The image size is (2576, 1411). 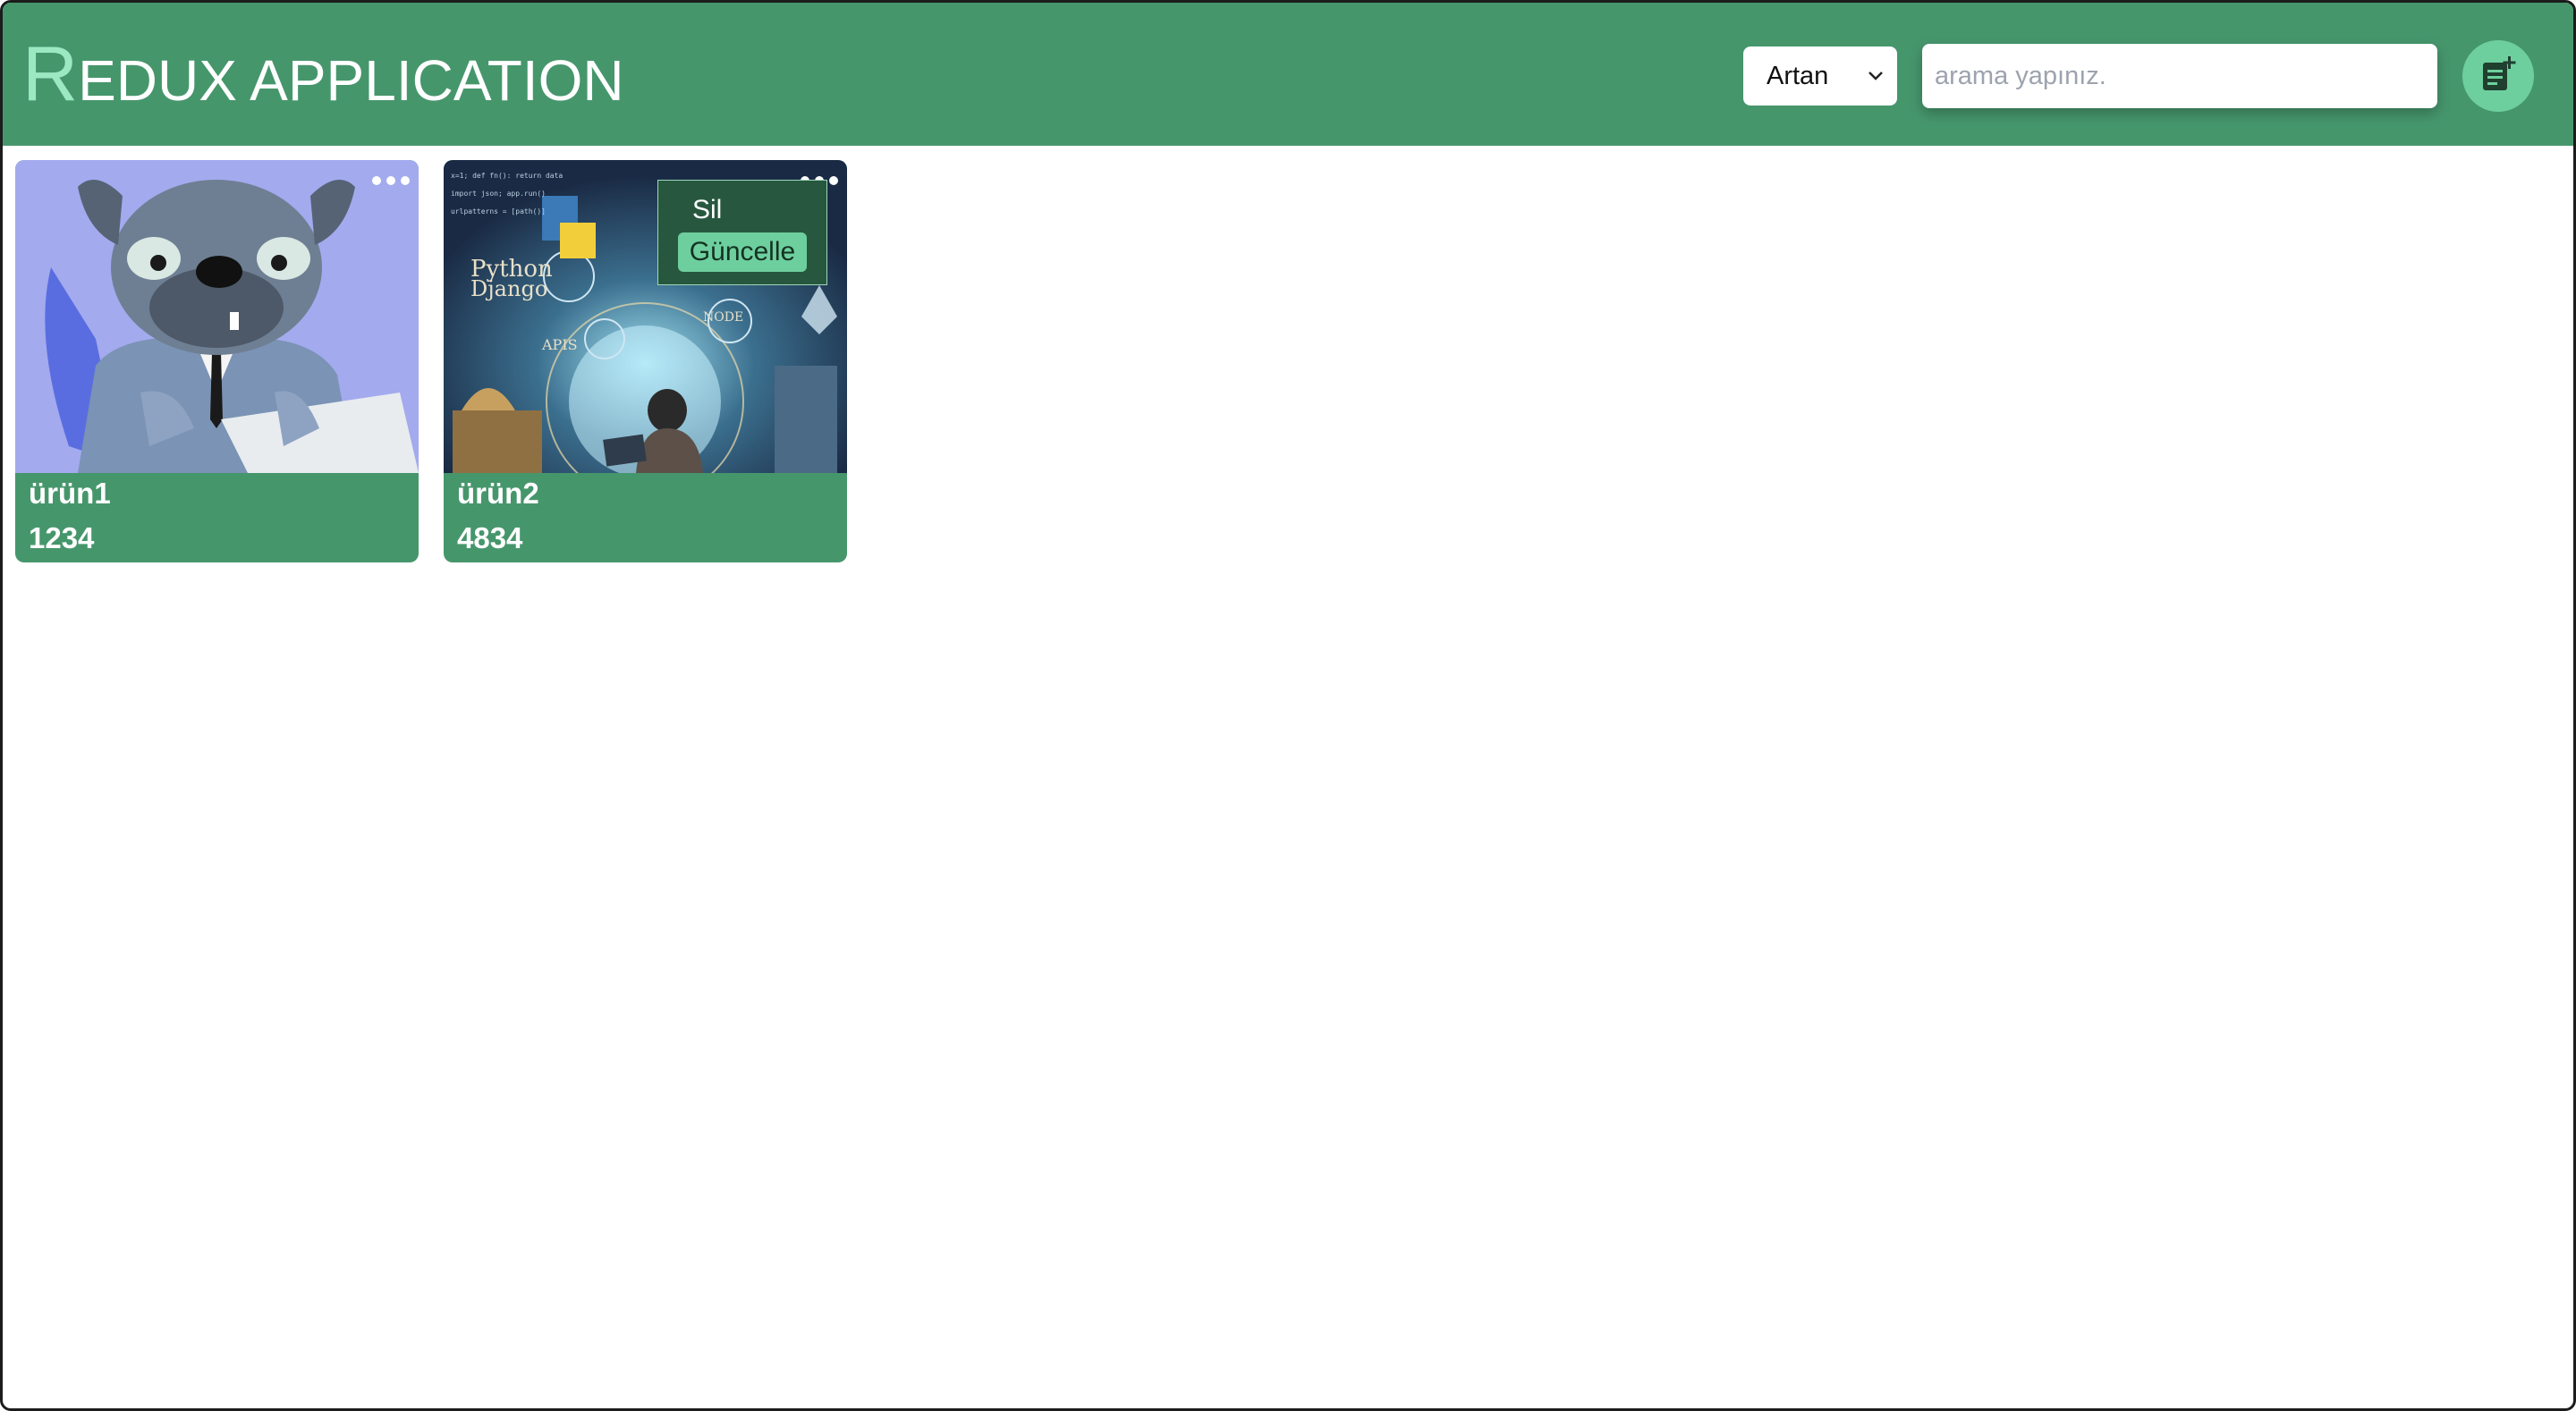 I want to click on product-card: ürün1 1234, so click(x=217, y=361).